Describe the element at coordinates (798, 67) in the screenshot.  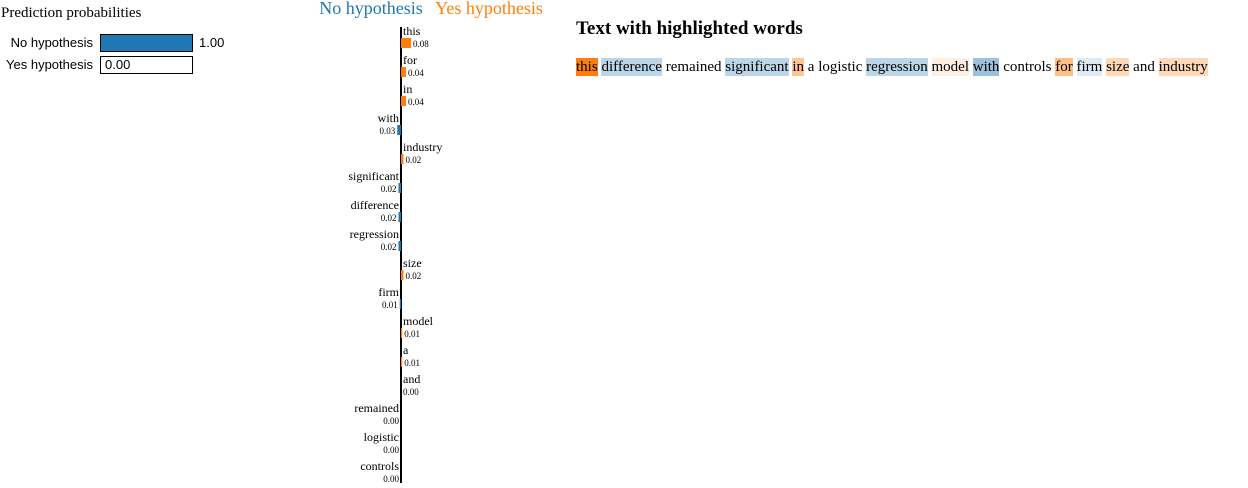
I see `highlighted-word: in` at that location.